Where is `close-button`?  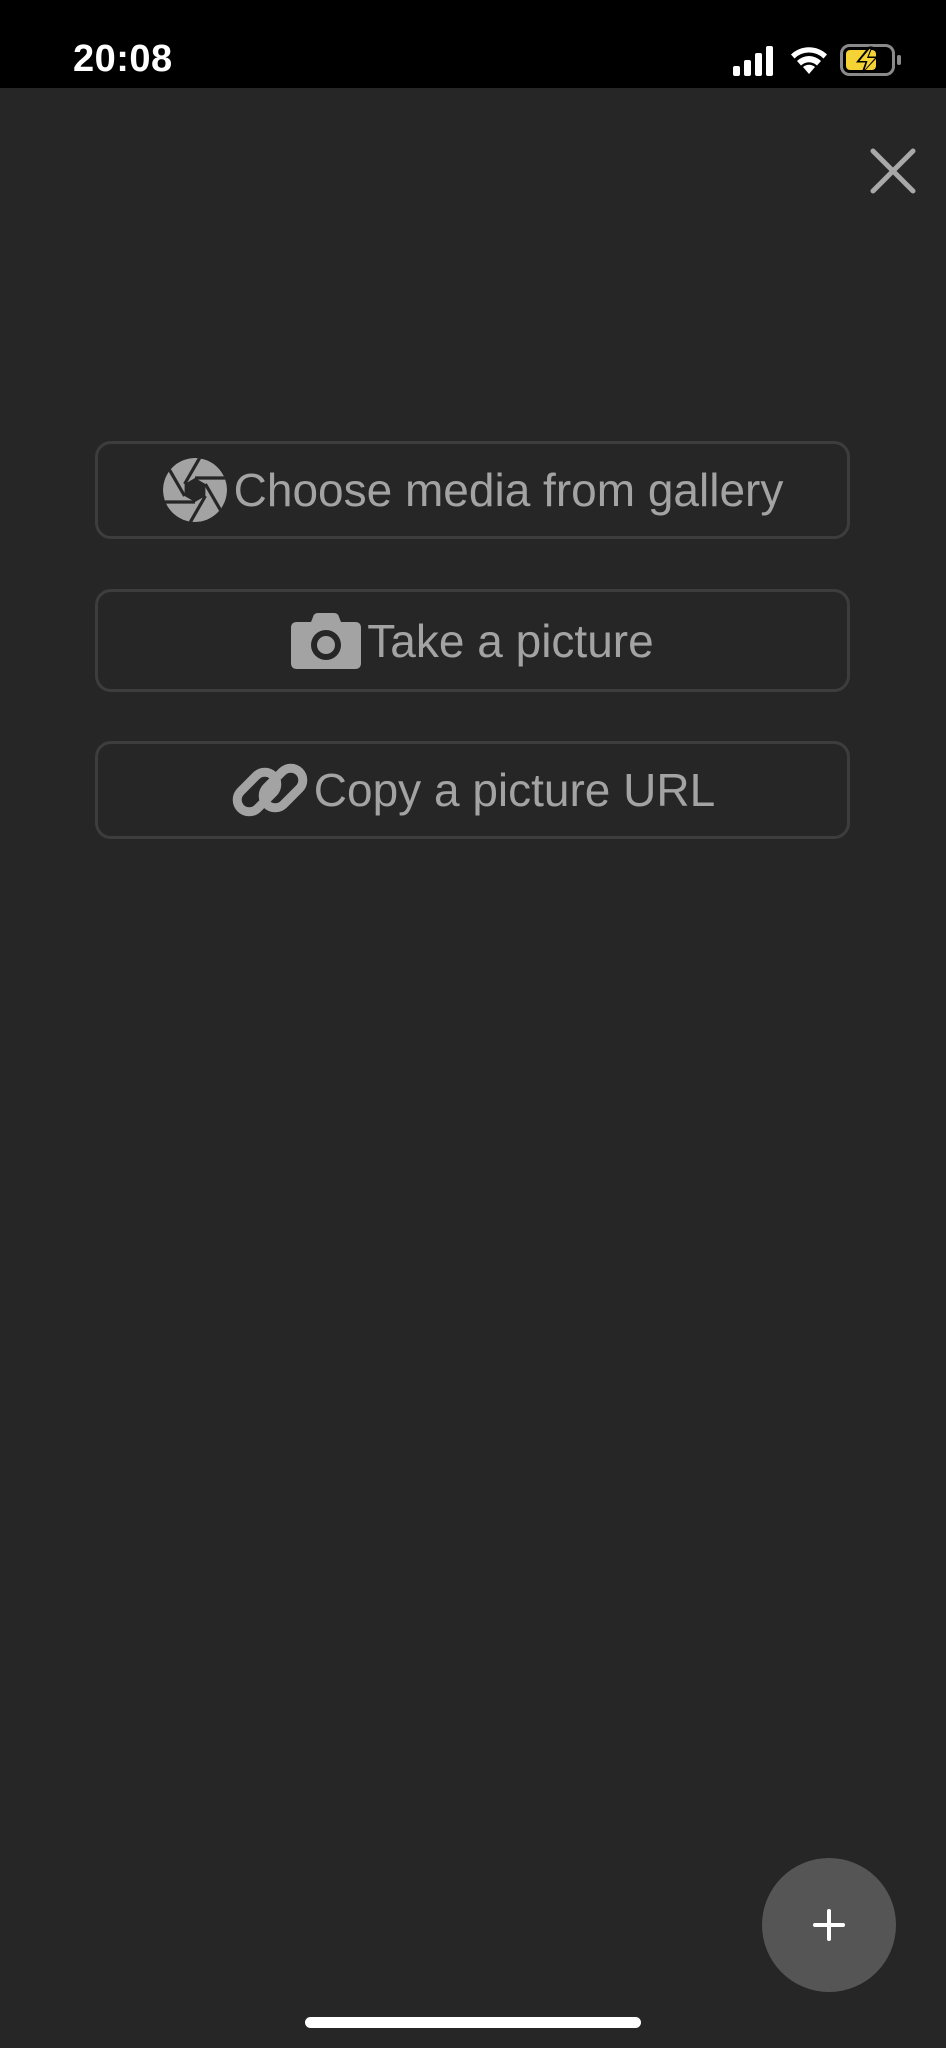 close-button is located at coordinates (893, 171).